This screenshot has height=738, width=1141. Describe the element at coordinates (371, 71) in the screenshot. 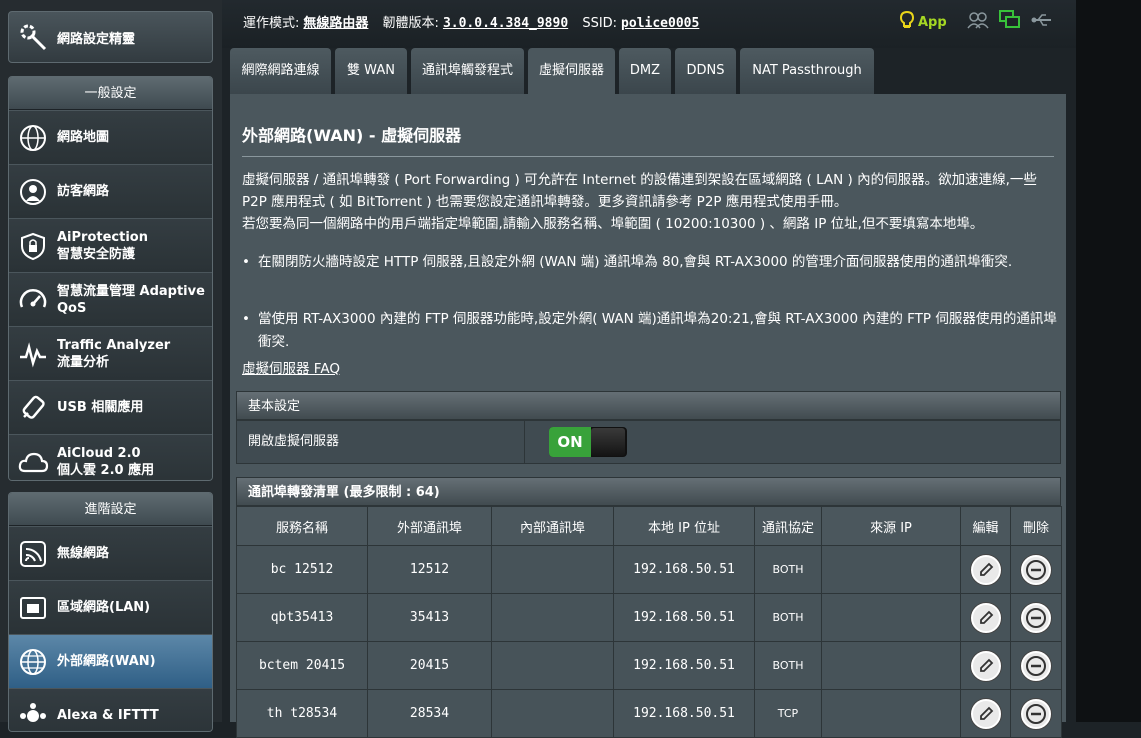

I see `tab-dual-wan: 雙 WAN` at that location.